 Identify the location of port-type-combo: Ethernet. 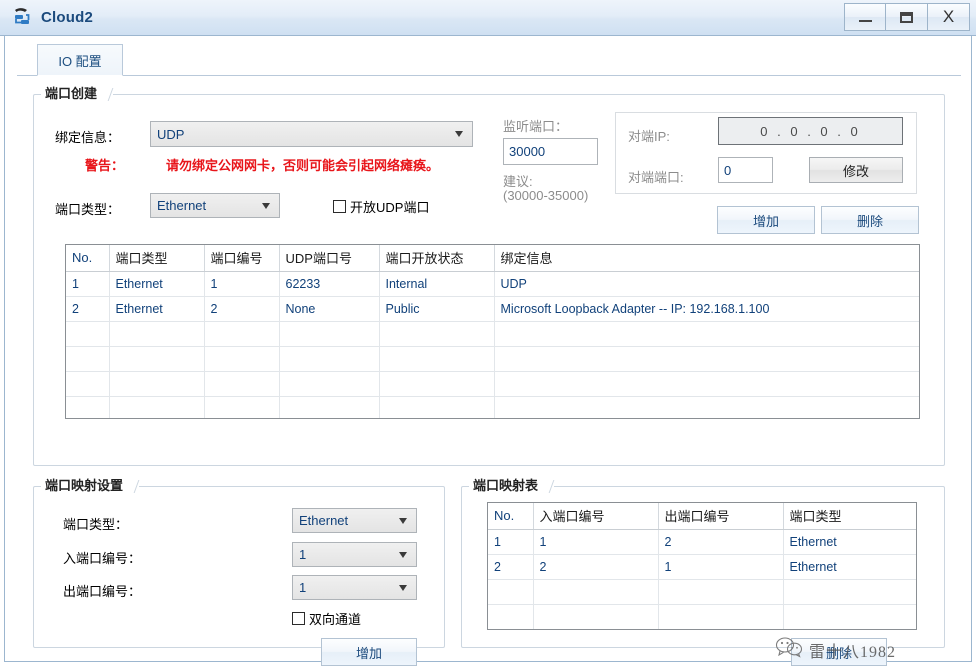
(215, 205).